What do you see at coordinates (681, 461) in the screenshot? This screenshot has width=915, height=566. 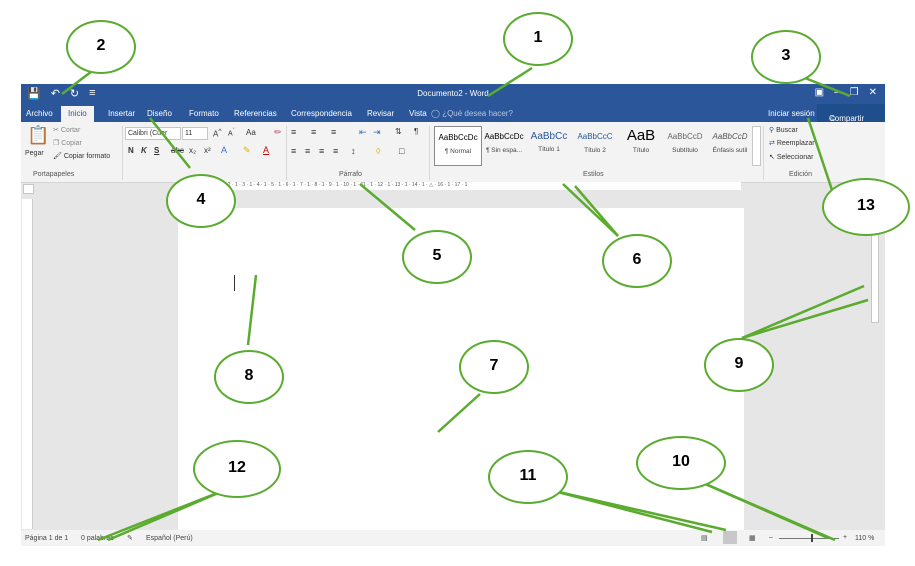 I see `callout-number: 10` at bounding box center [681, 461].